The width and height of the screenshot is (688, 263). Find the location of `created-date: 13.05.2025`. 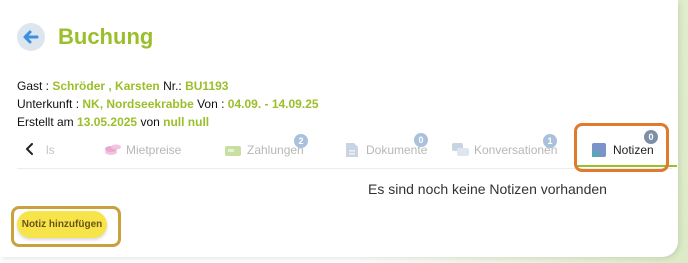

created-date: 13.05.2025 is located at coordinates (107, 122).